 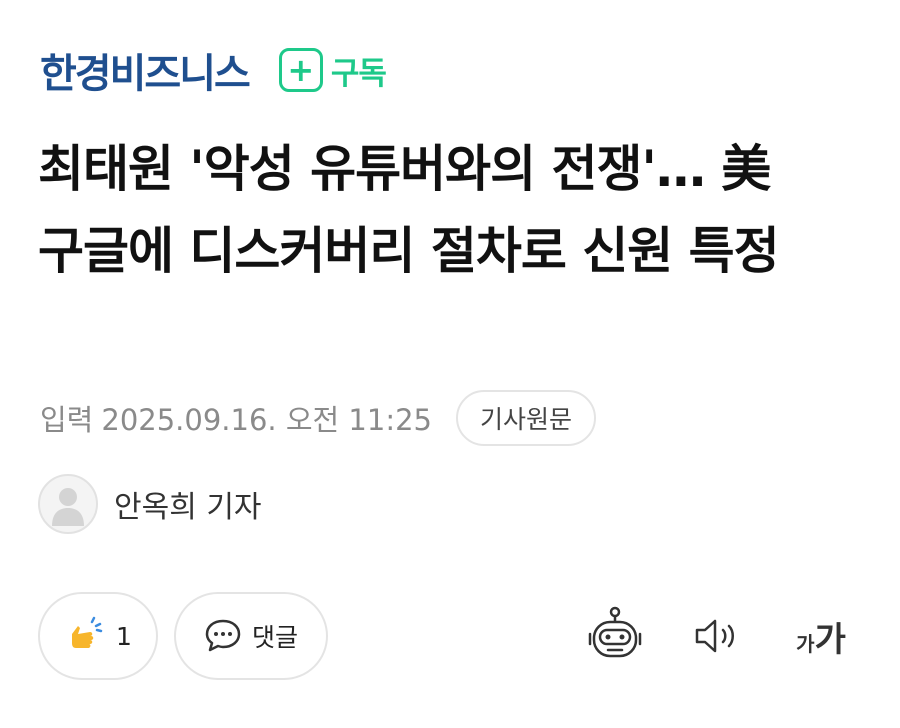 I want to click on comment-button: 댓글, so click(x=251, y=636).